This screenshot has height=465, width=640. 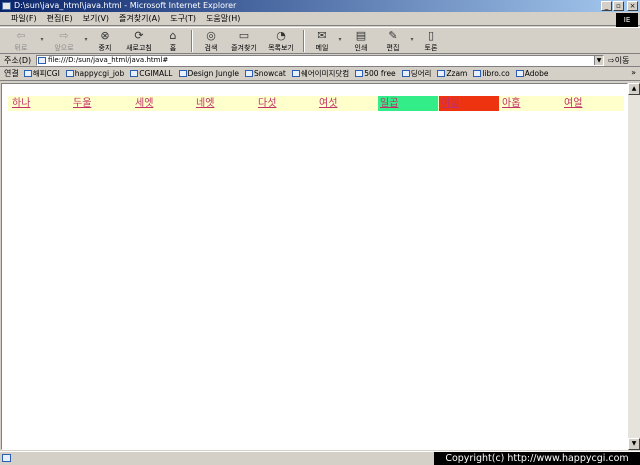 I want to click on back-arrow-icon: ⇦, so click(x=21, y=35).